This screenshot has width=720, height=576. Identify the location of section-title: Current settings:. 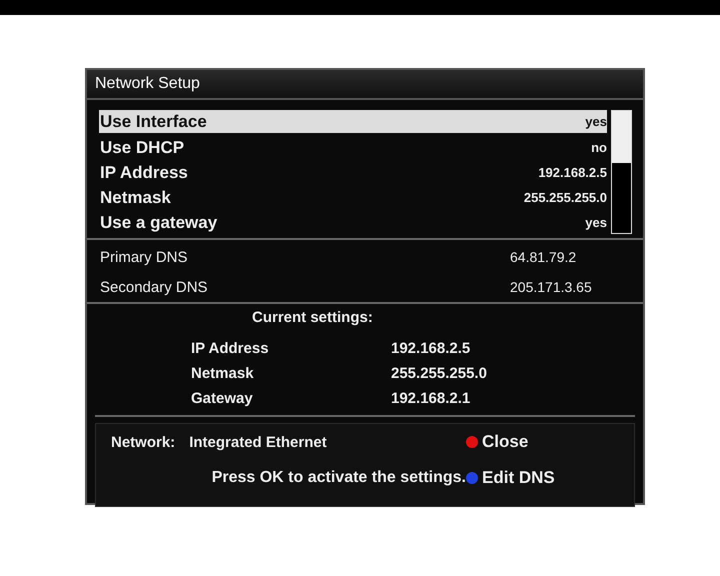
(312, 317).